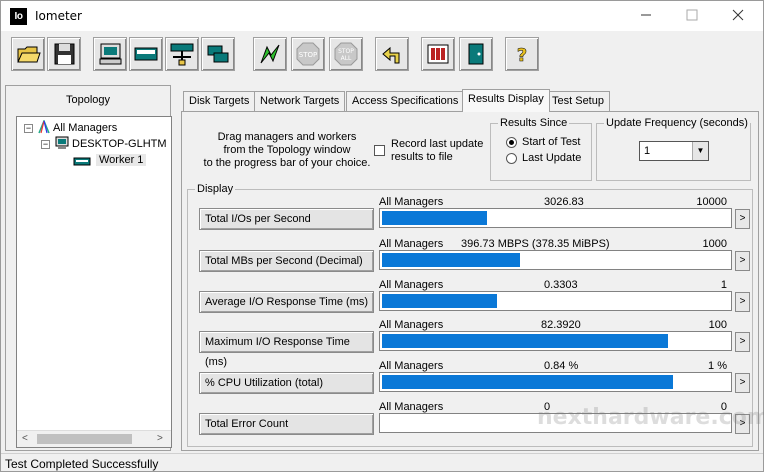 The width and height of the screenshot is (764, 472). I want to click on stop-all-icon: STOPALL, so click(346, 54).